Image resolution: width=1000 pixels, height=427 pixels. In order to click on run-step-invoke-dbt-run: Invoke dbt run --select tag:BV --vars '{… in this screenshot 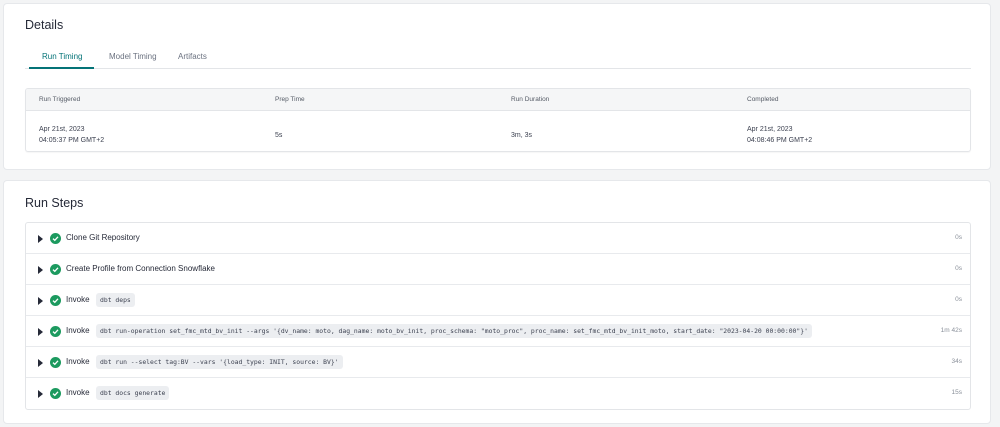, I will do `click(498, 362)`.